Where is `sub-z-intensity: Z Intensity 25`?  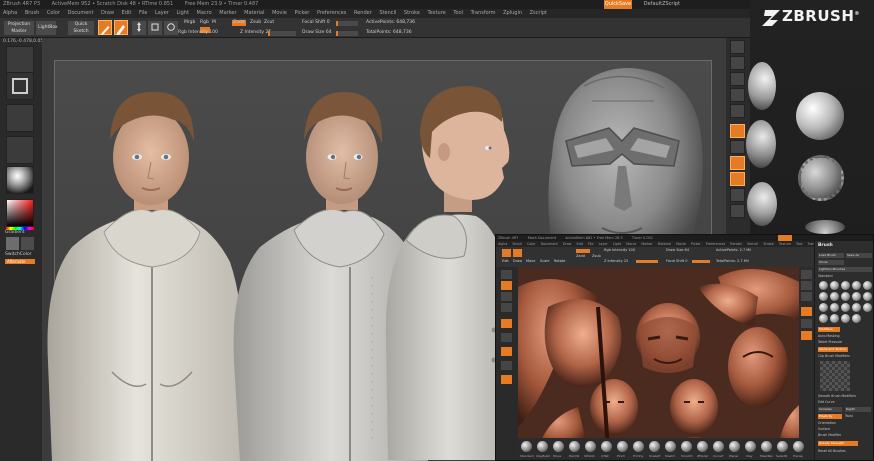 sub-z-intensity: Z Intensity 25 is located at coordinates (616, 261).